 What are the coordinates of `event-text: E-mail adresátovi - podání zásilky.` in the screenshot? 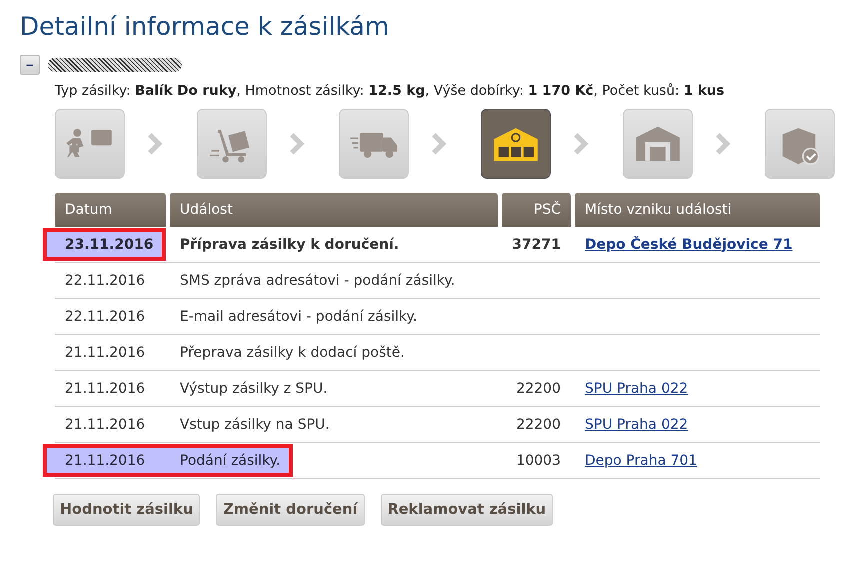 It's located at (299, 316).